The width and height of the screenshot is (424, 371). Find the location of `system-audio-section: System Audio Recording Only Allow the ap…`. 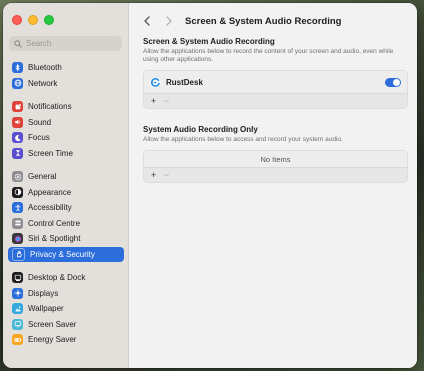

system-audio-section: System Audio Recording Only Allow the ap… is located at coordinates (275, 154).